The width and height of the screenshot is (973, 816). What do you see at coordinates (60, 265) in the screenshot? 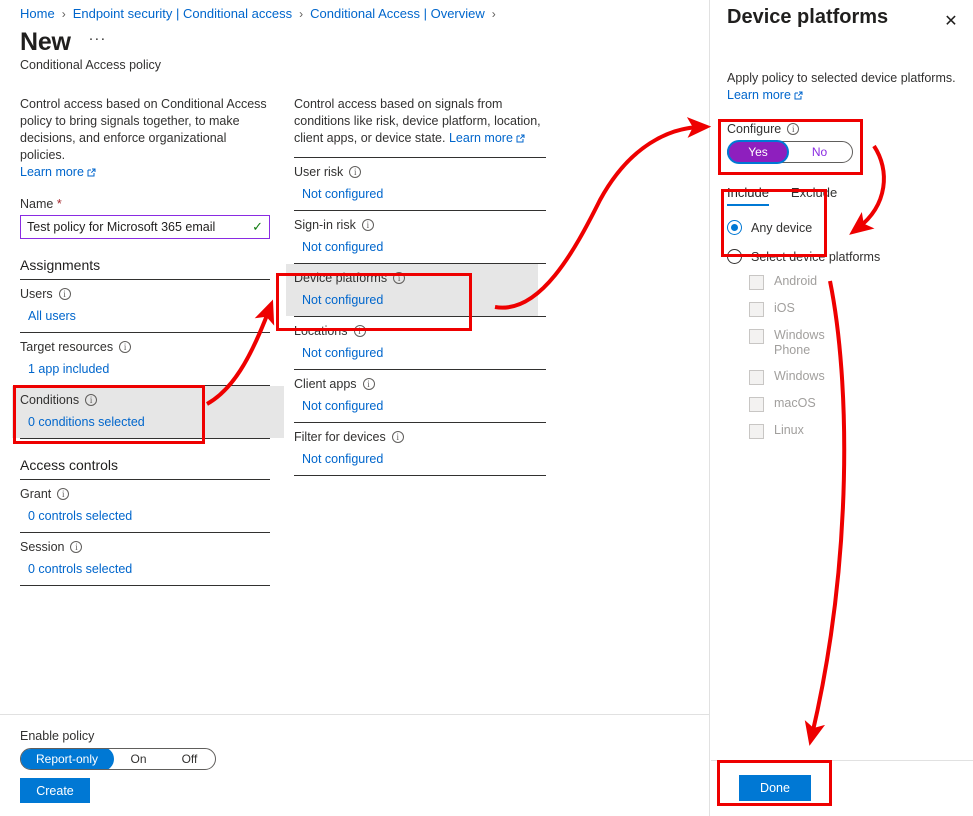
I see `assignments-heading: Assignments` at bounding box center [60, 265].